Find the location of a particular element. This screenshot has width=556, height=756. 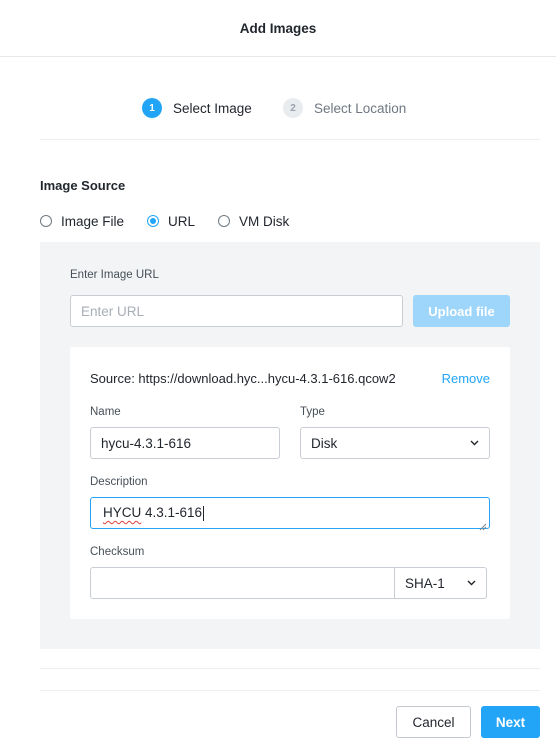

name-input is located at coordinates (185, 443).